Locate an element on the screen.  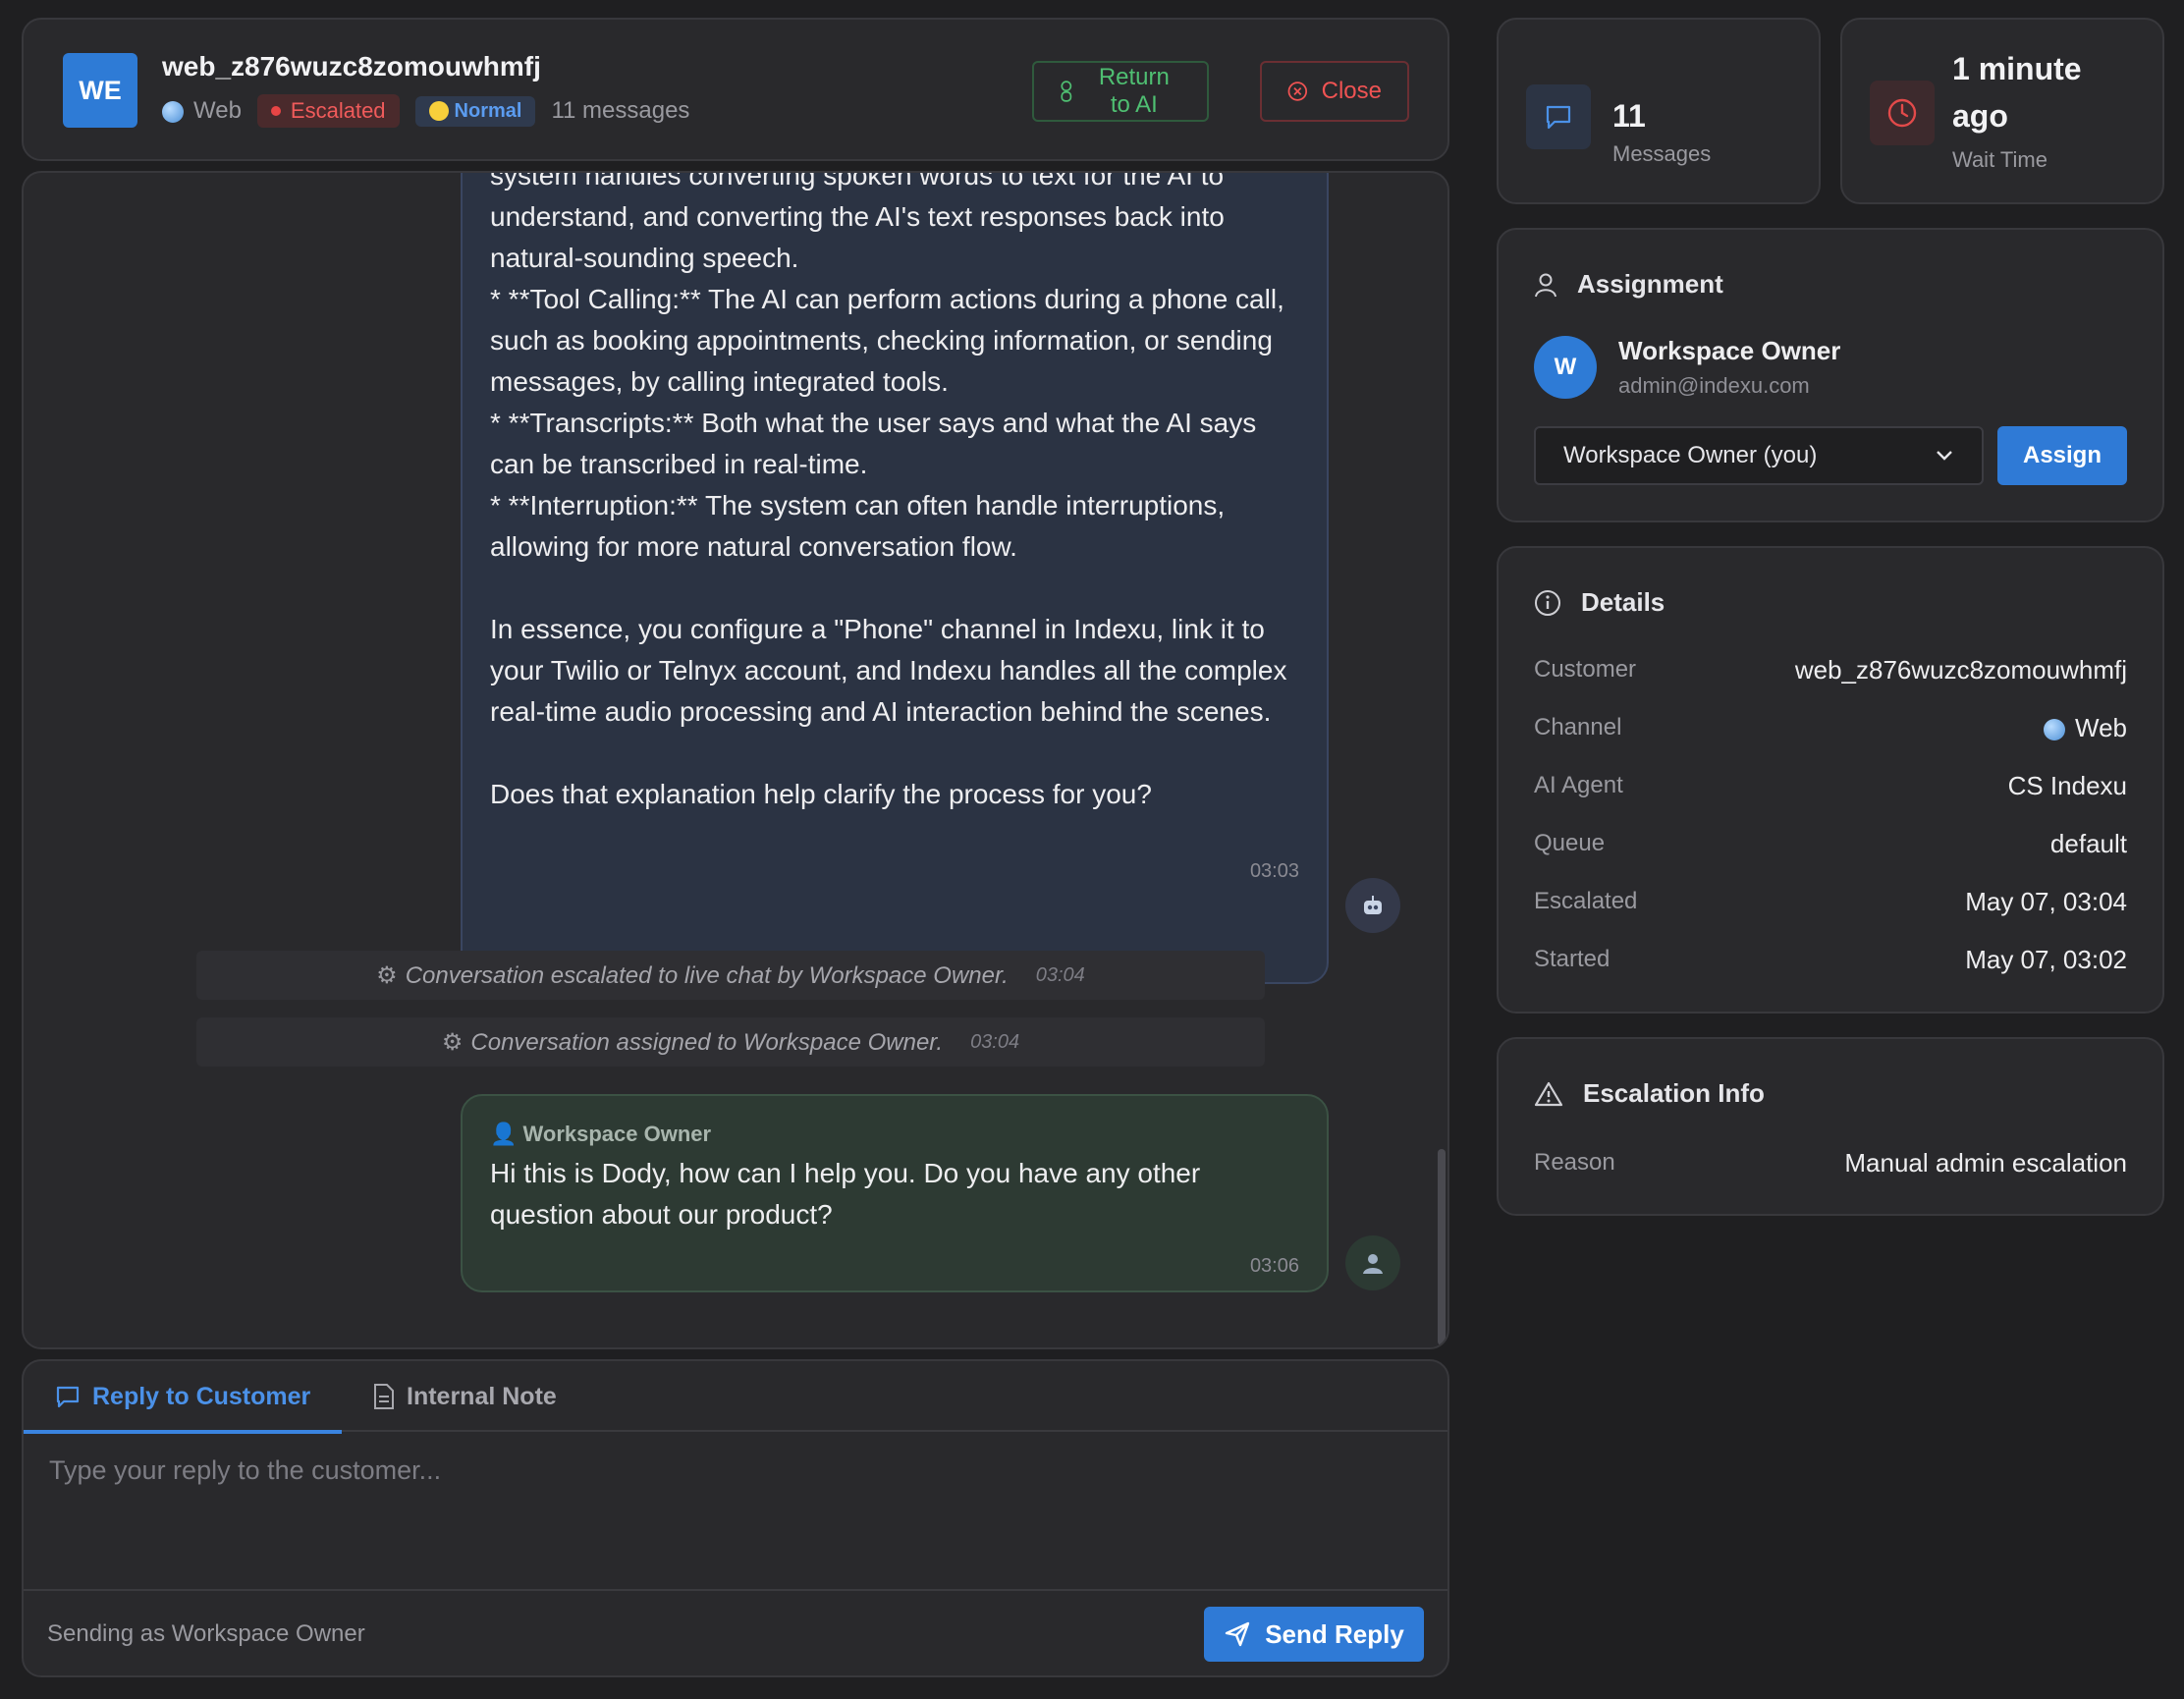
ai-message-time: 03:03 is located at coordinates (1274, 871).